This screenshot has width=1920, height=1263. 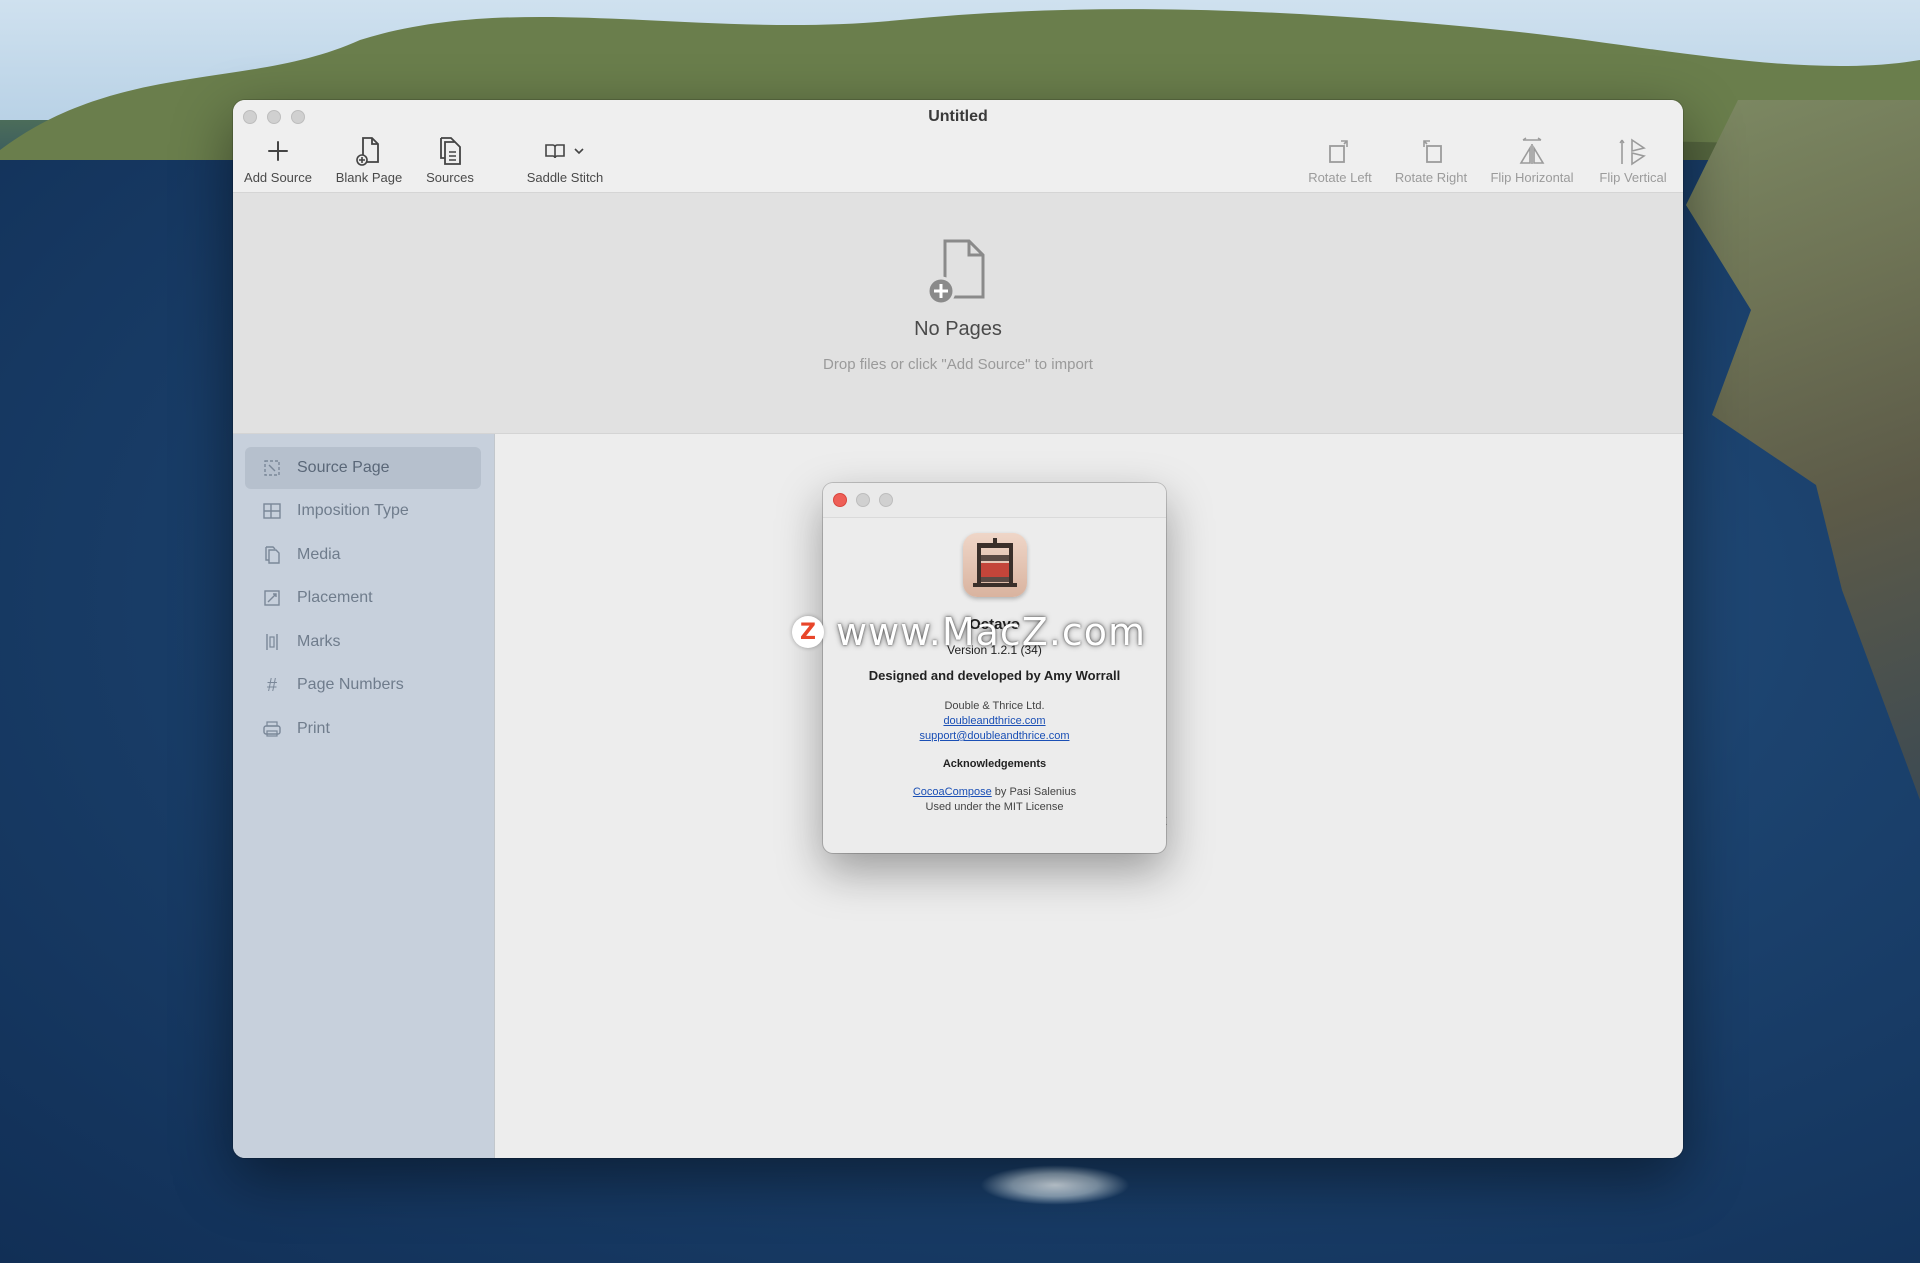 I want to click on cocoacompose-link: CocoaCompose, so click(x=952, y=792).